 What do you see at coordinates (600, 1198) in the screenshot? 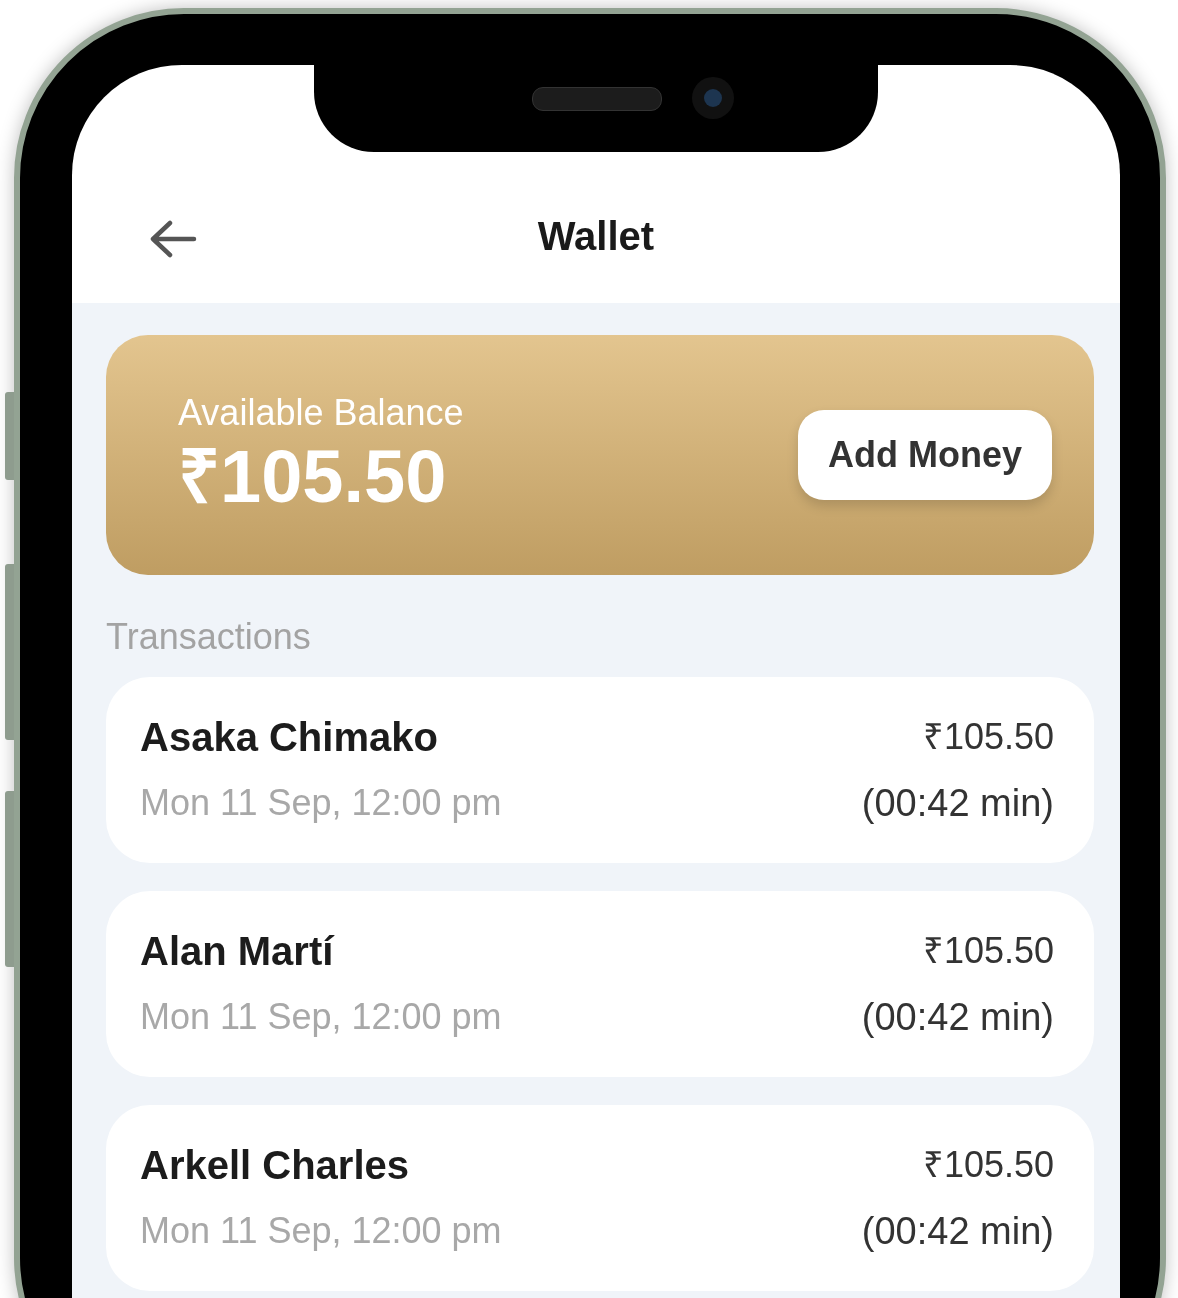
I see `transaction-card: Arkell Charles Mon 11 Sep, 12:00 pm ₹105.50 (00:42 min)` at bounding box center [600, 1198].